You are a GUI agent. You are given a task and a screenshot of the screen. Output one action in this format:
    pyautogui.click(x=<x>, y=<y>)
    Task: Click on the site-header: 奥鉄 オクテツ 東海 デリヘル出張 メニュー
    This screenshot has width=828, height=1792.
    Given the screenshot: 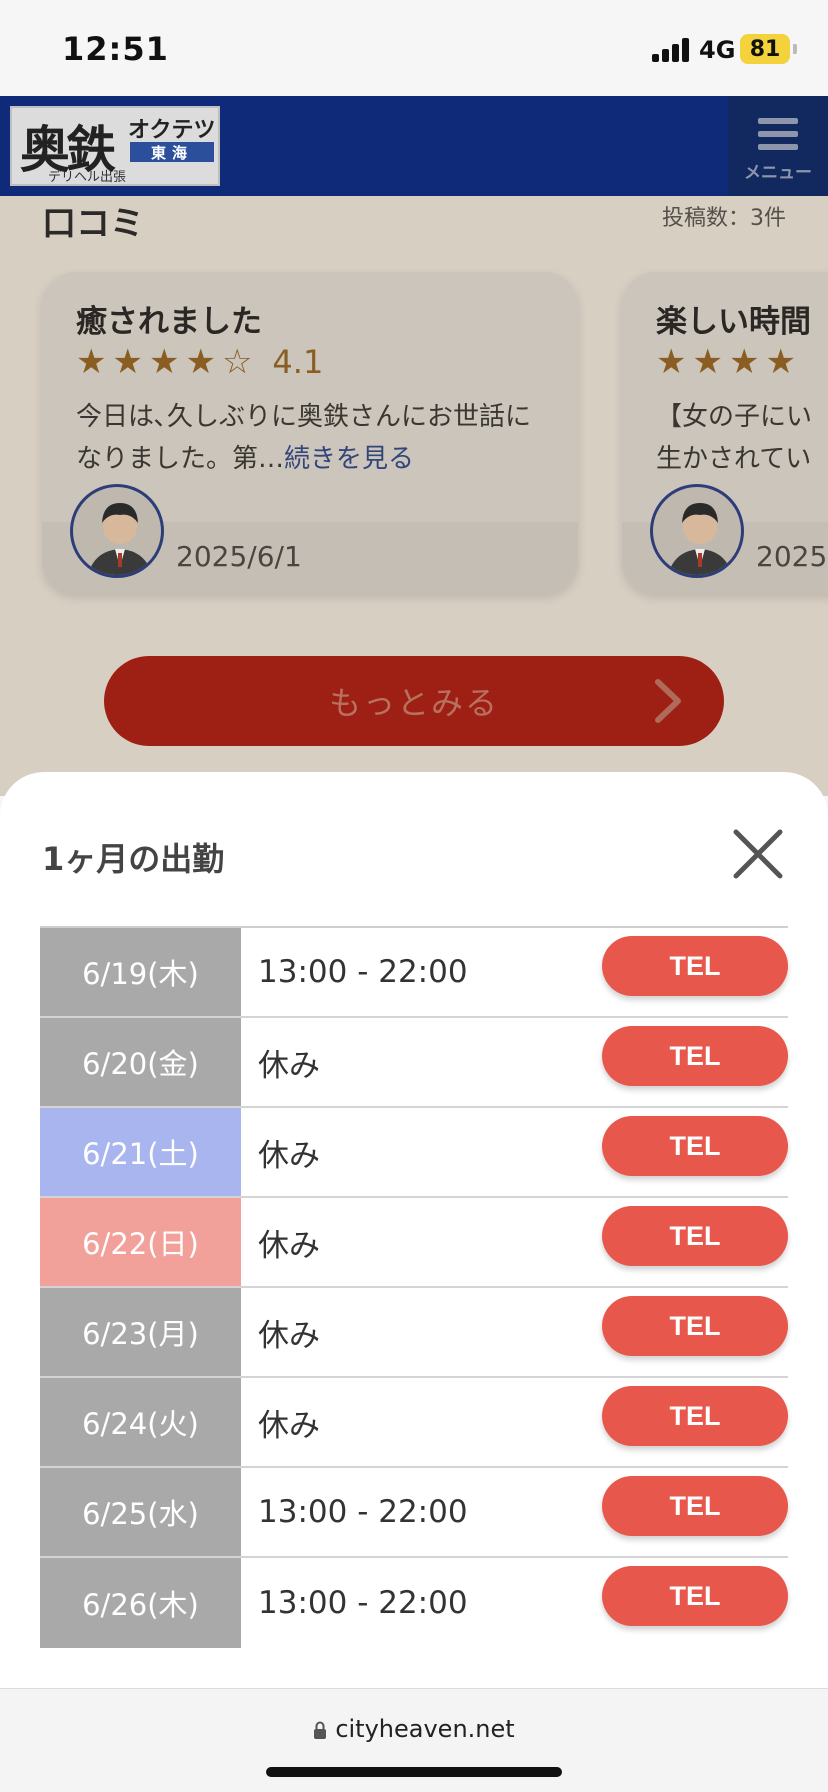 What is the action you would take?
    pyautogui.click(x=414, y=146)
    